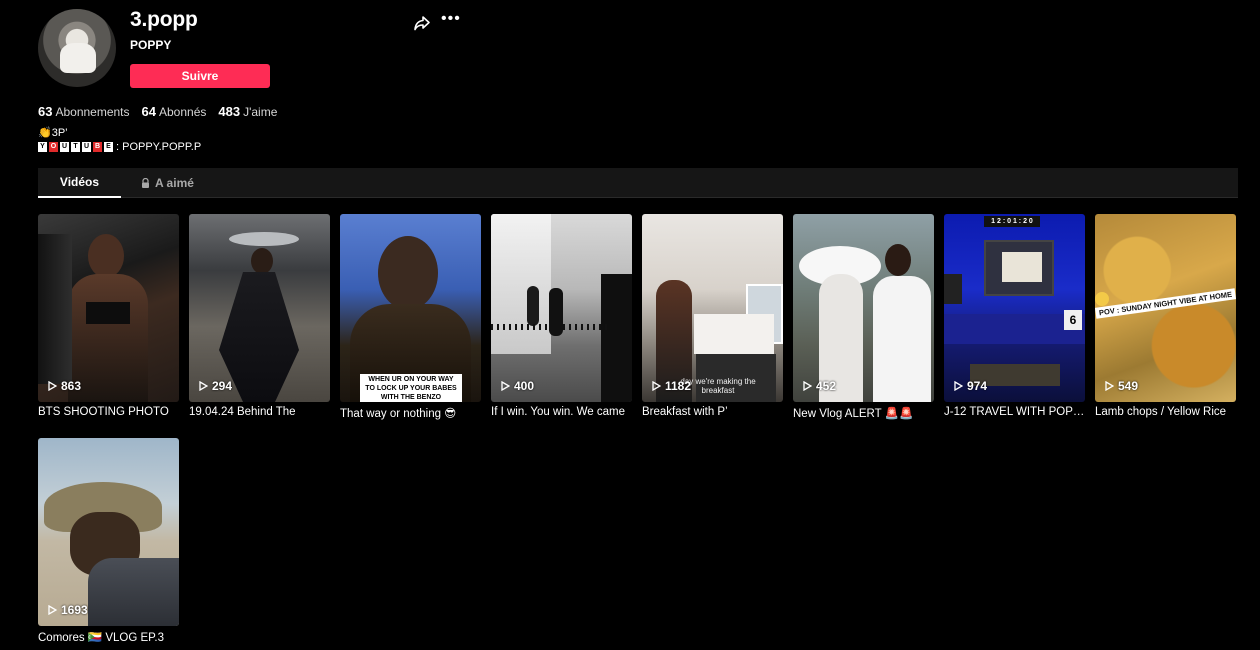  Describe the element at coordinates (200, 76) in the screenshot. I see `follow-button: Suivre` at that location.